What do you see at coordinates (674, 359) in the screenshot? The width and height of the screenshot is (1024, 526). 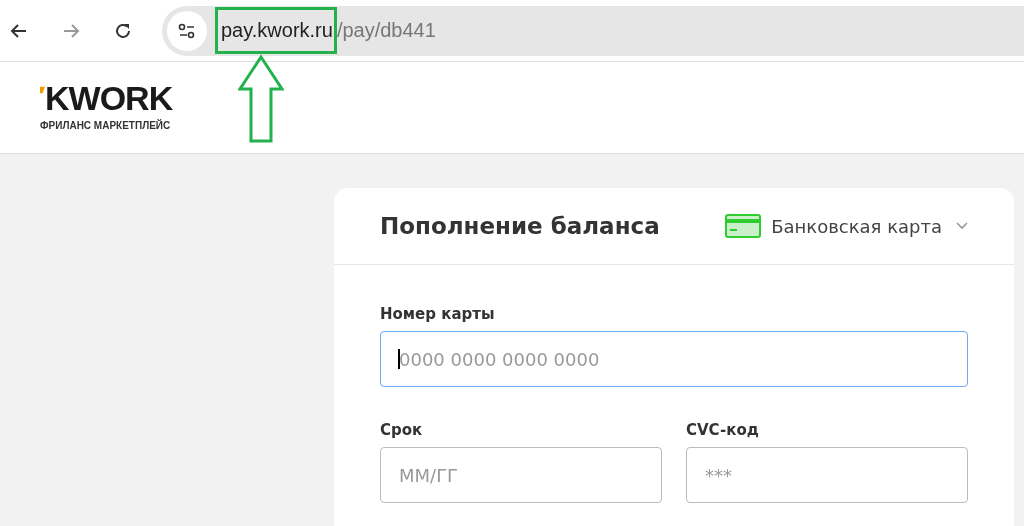 I see `input-field: 0000 0000 0000 0000` at bounding box center [674, 359].